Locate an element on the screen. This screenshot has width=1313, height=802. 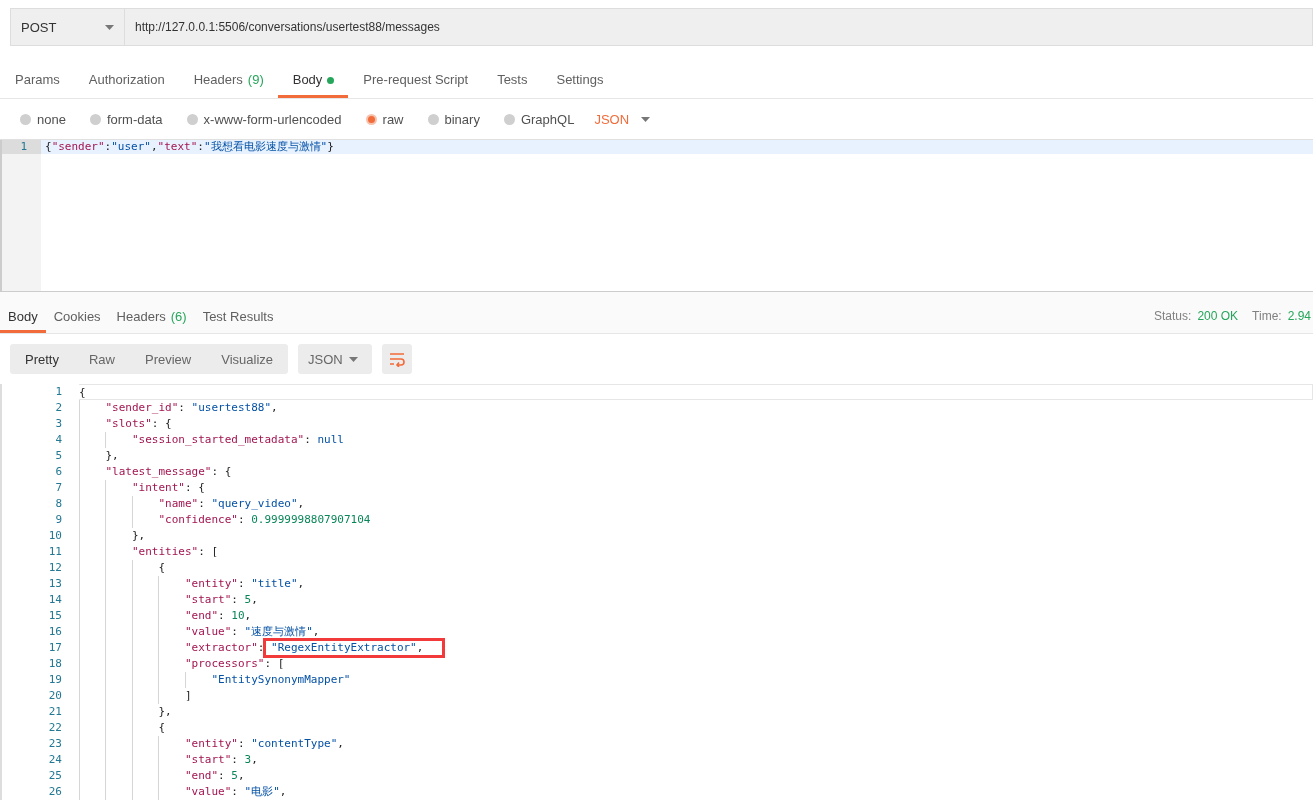
line-number: 26 is located at coordinates (54, 792).